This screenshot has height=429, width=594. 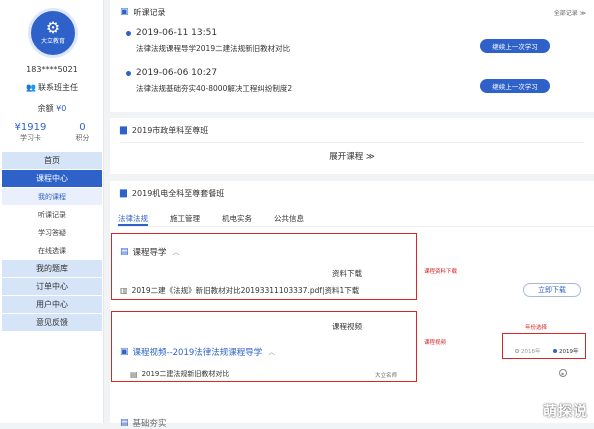 I want to click on balance-label: 余额, so click(x=45, y=108).